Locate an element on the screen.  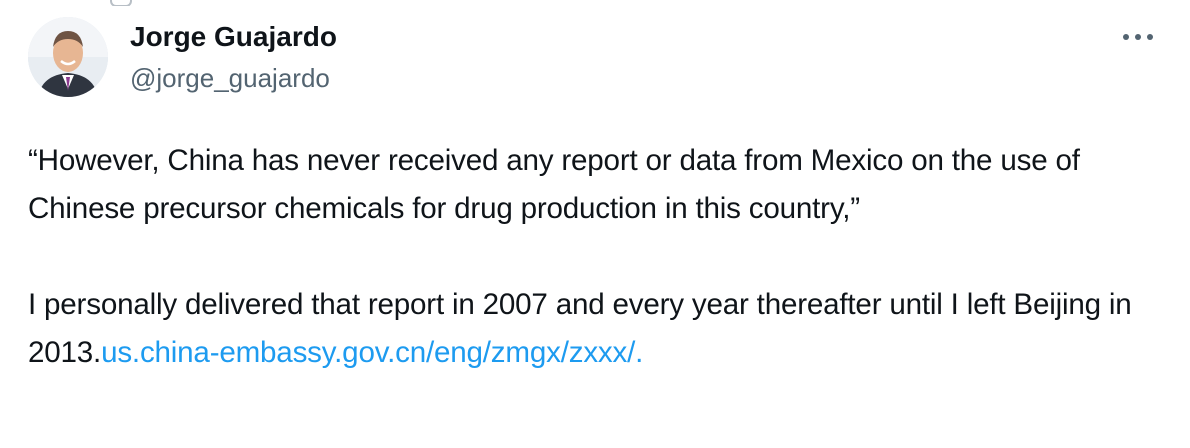
tweet-link: us.china-embassy.gov.cn/eng/zmgx/zxxx/. is located at coordinates (372, 352).